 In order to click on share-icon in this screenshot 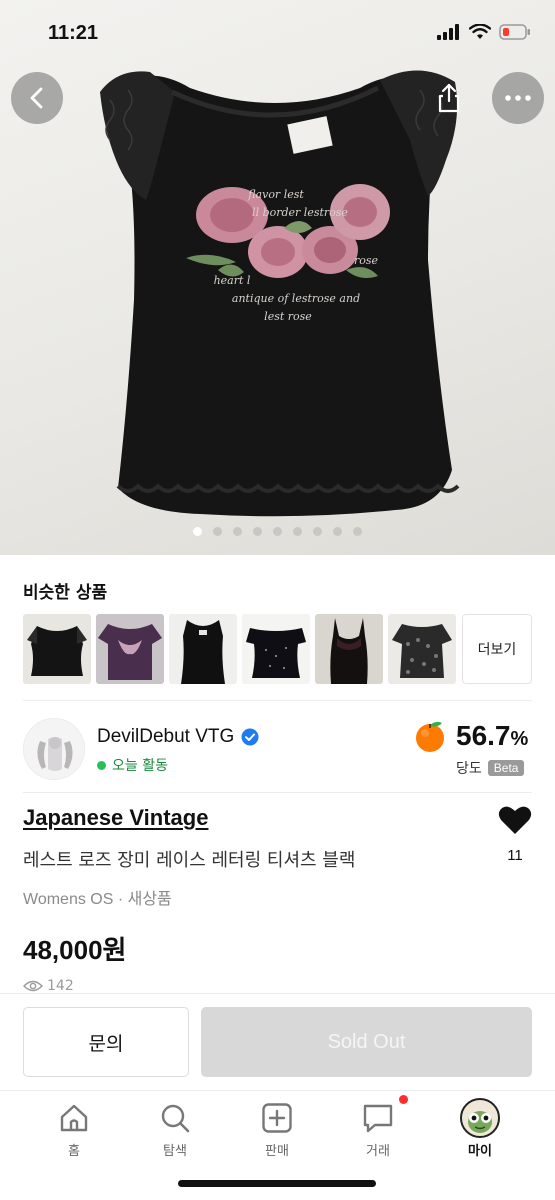, I will do `click(449, 98)`.